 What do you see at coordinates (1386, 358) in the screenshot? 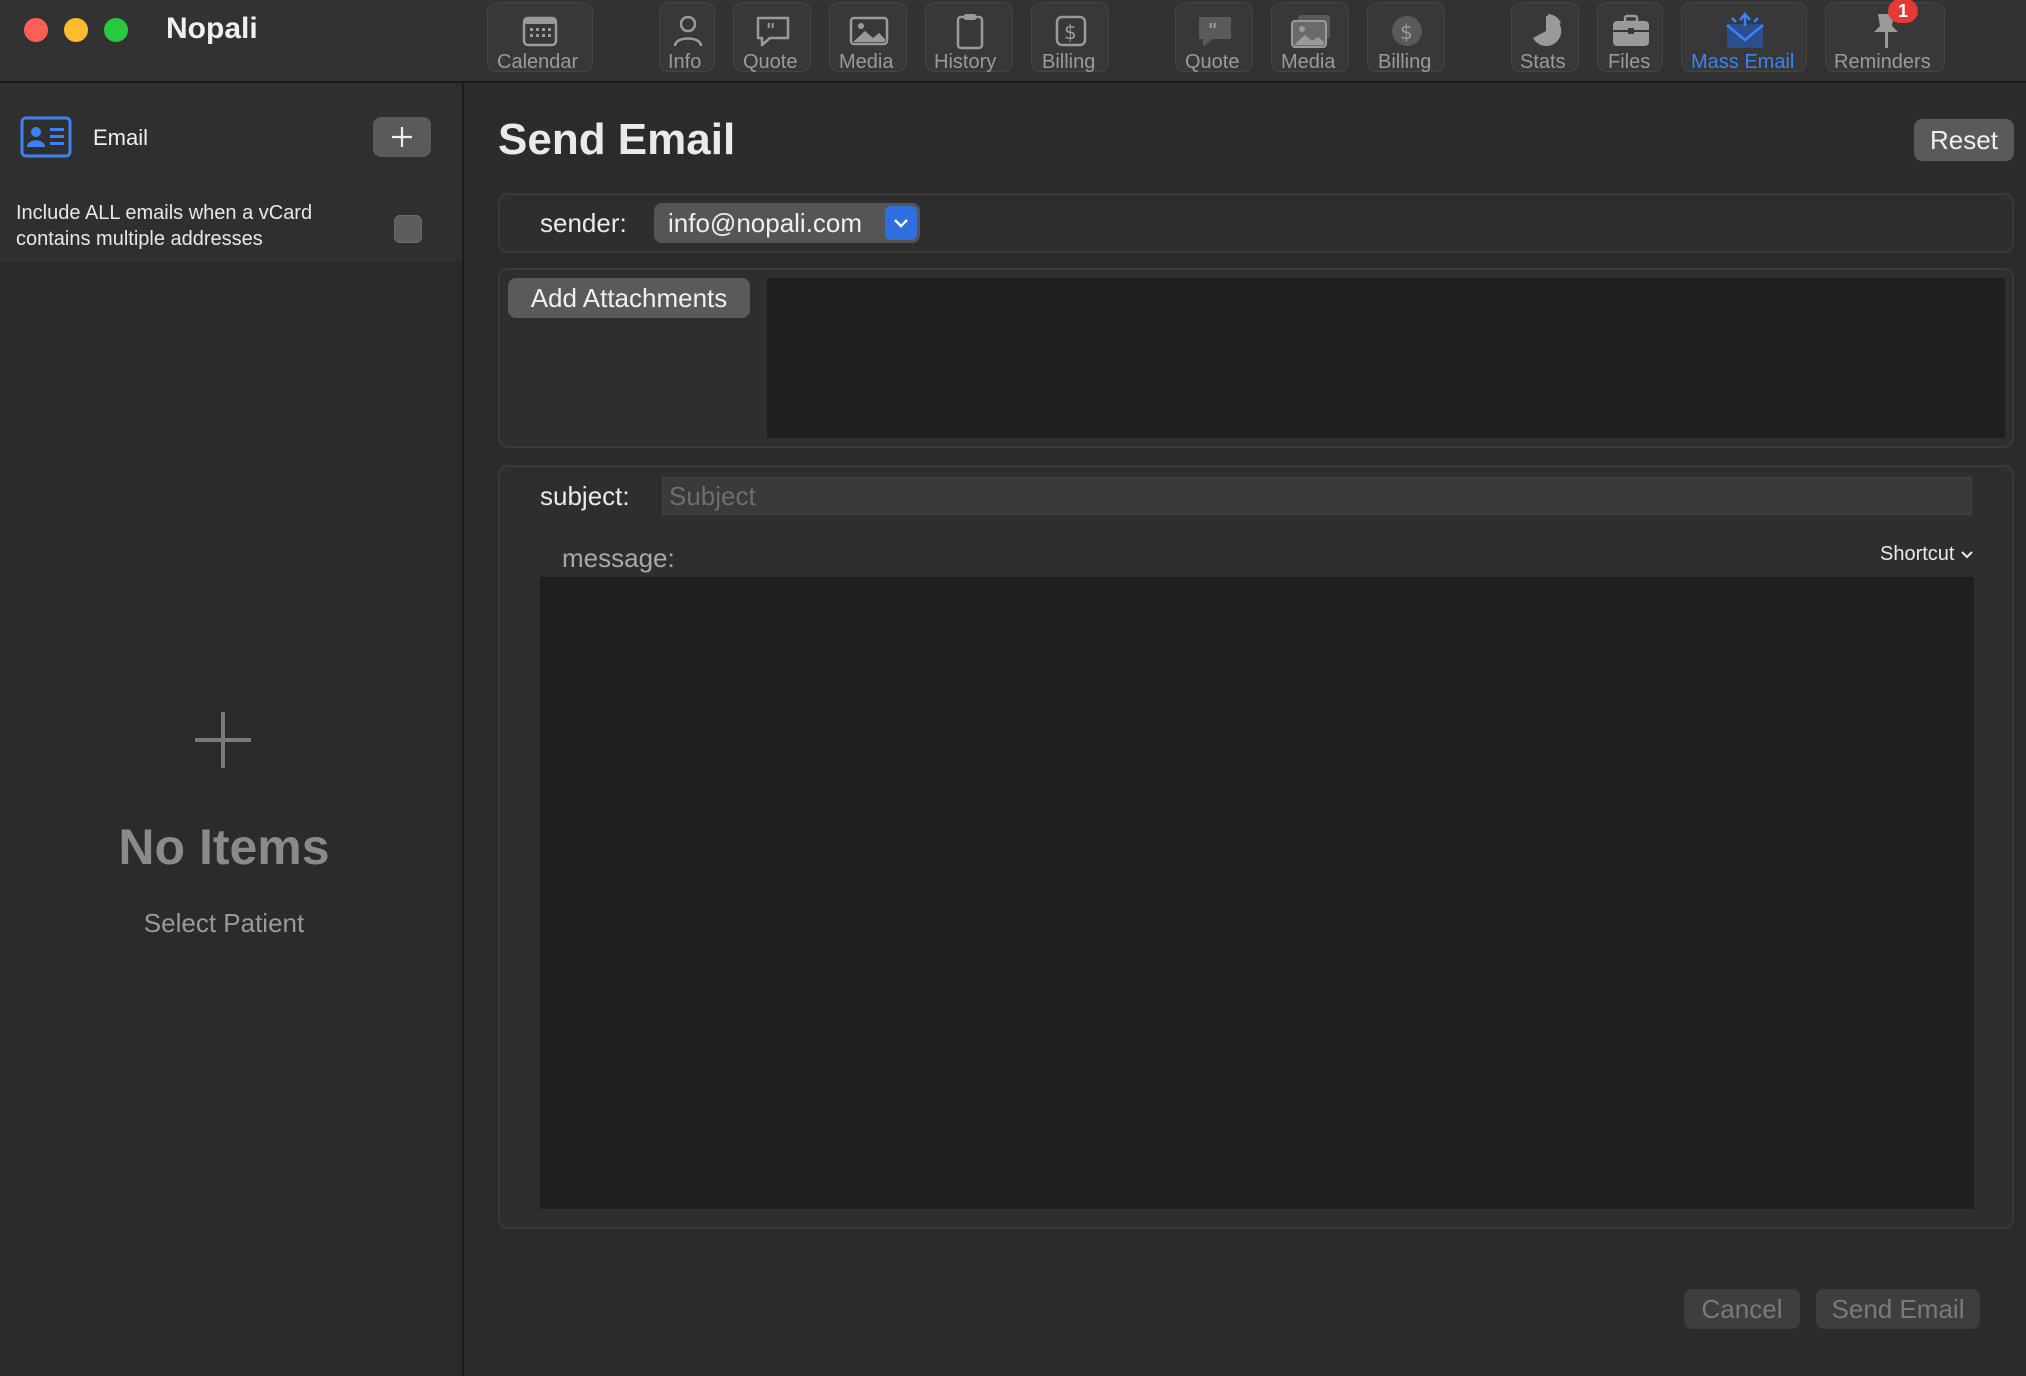
I see `attachments-list` at bounding box center [1386, 358].